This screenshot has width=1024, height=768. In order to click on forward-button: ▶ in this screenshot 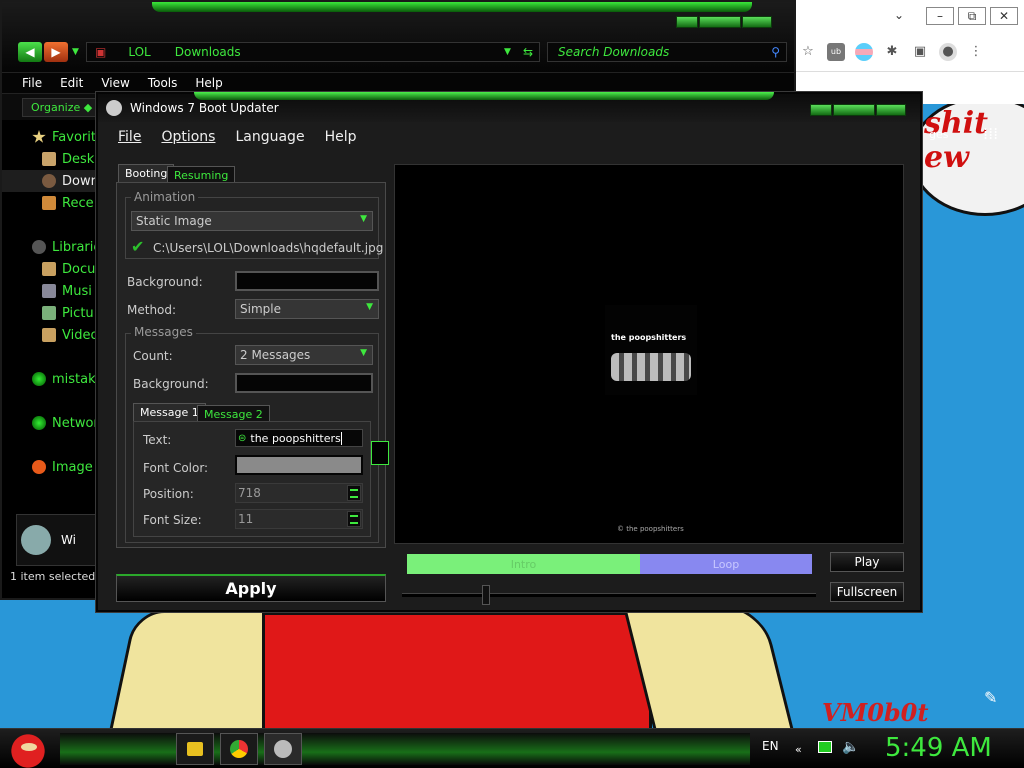, I will do `click(56, 52)`.